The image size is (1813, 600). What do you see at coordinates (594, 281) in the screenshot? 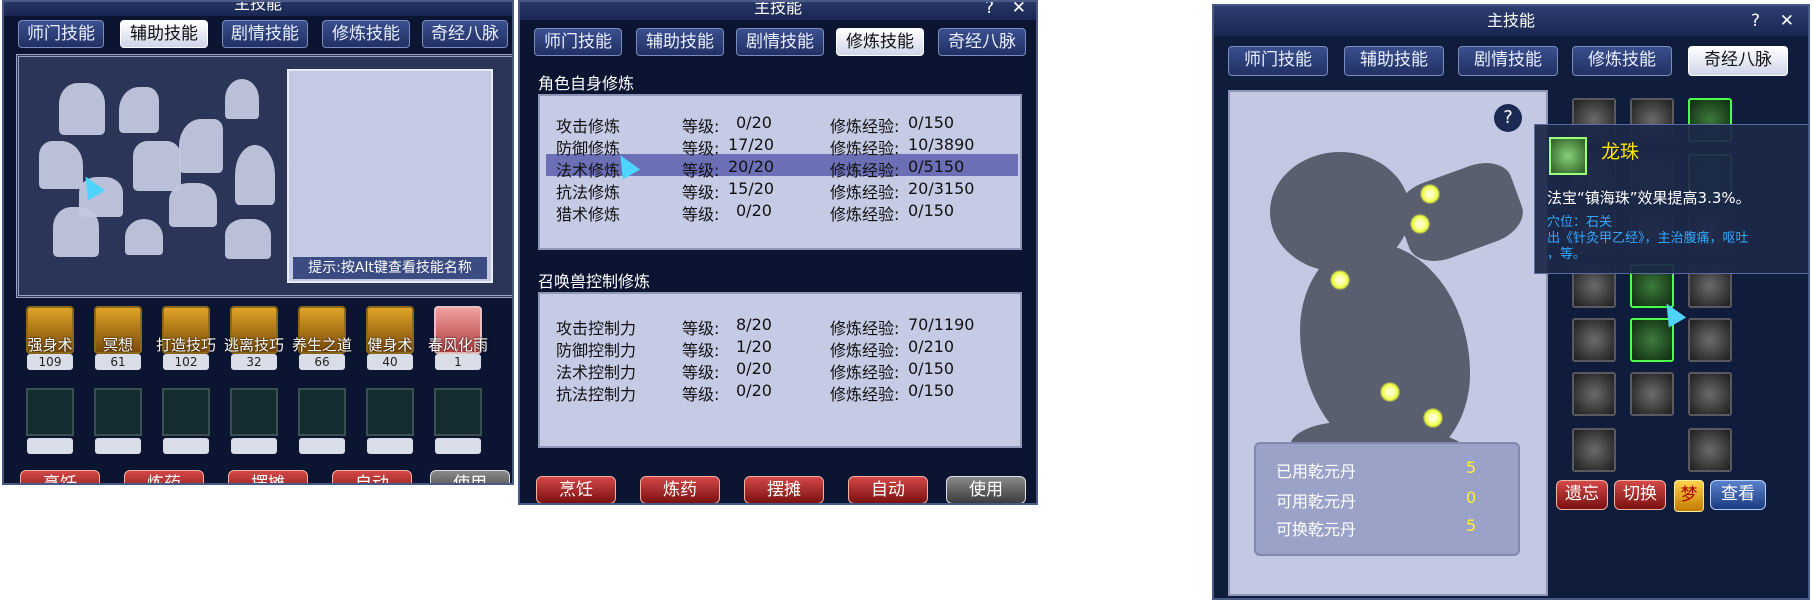
I see `section-title-pet: 召唤兽控制修炼` at bounding box center [594, 281].